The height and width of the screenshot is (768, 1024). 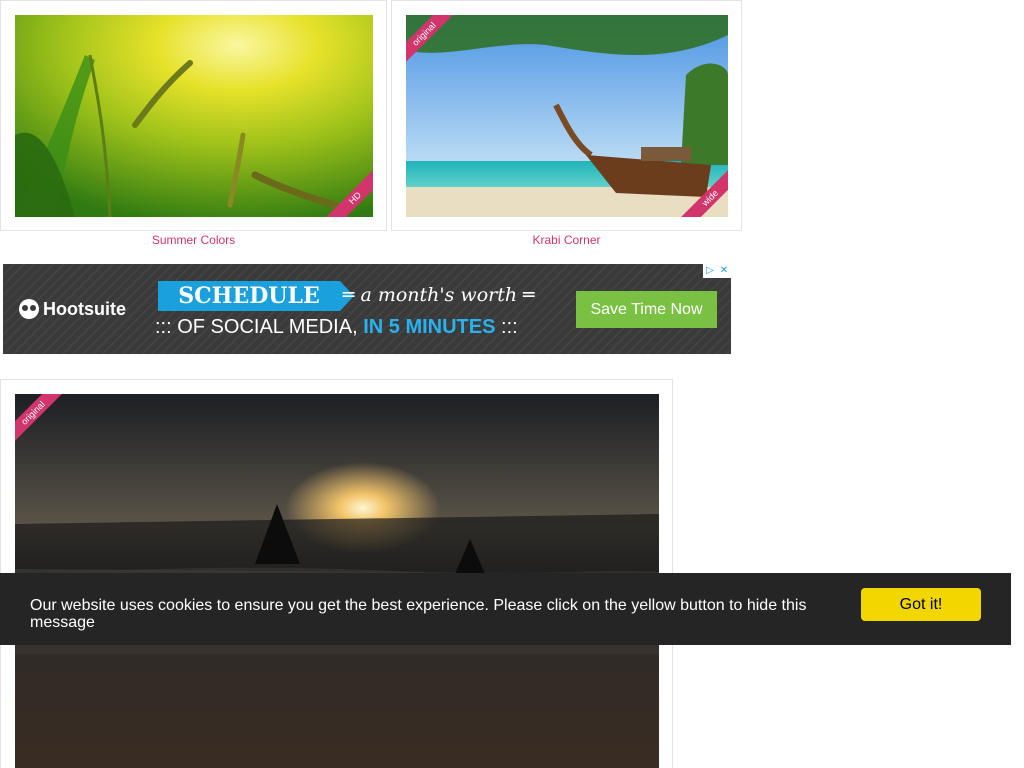 I want to click on got-it-button: Got it!, so click(x=921, y=604).